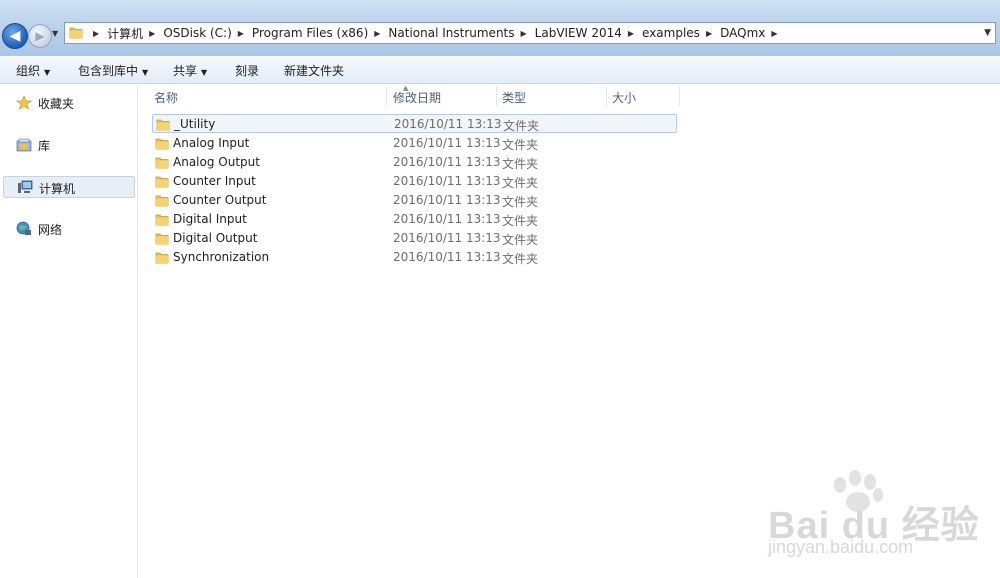  Describe the element at coordinates (500, 70) in the screenshot. I see `command-toolbar: 组织 ▼ 包含到库中 ▼ 共享 ▼ 刻录 新建文件夹` at that location.